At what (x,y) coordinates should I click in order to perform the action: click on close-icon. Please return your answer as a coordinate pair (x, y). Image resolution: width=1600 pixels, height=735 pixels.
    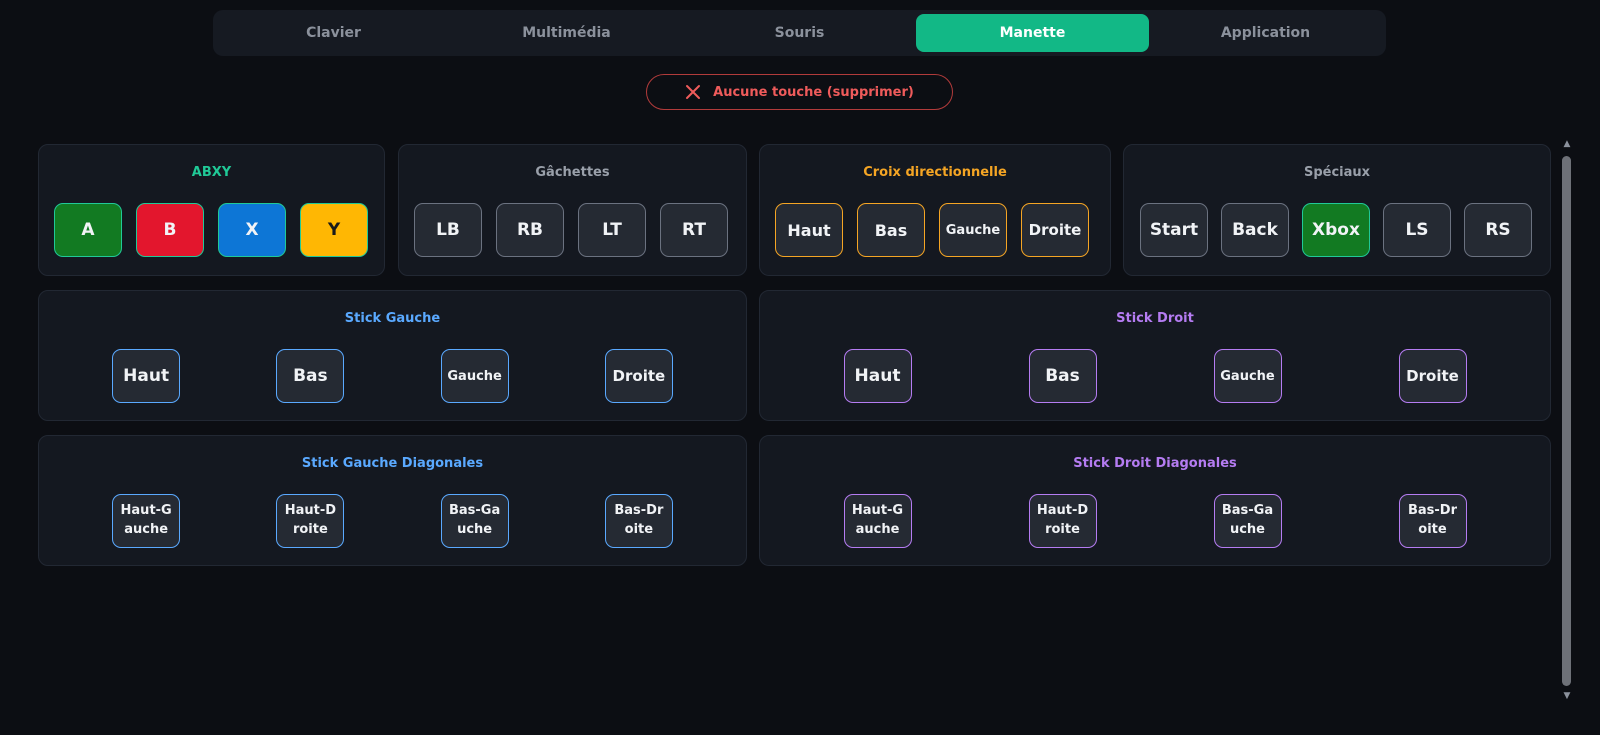
    Looking at the image, I should click on (693, 92).